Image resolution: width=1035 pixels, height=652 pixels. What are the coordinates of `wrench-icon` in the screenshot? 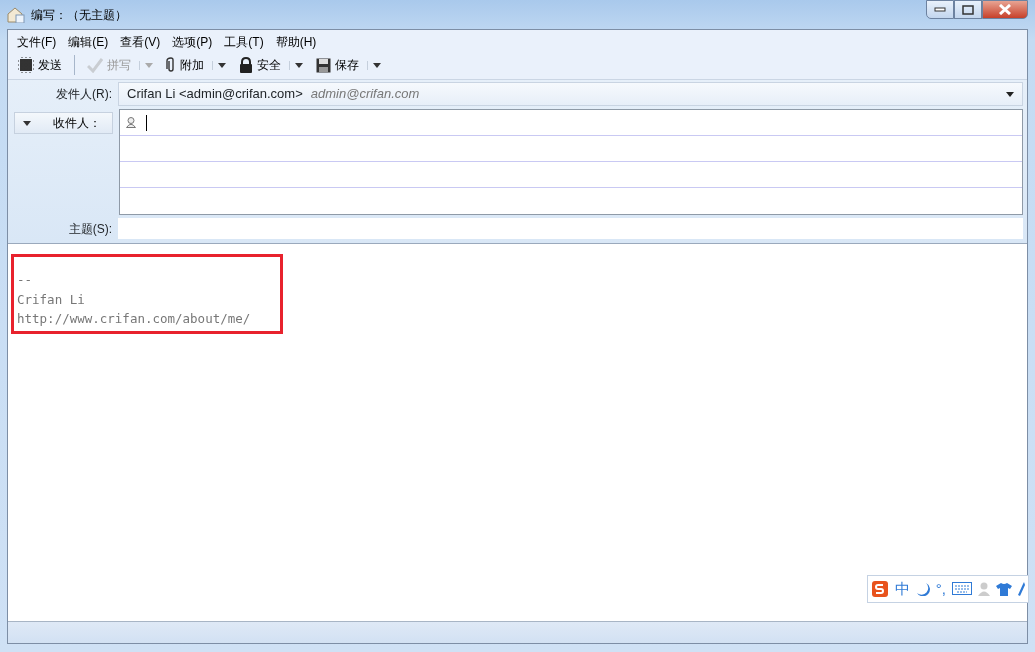 It's located at (1021, 588).